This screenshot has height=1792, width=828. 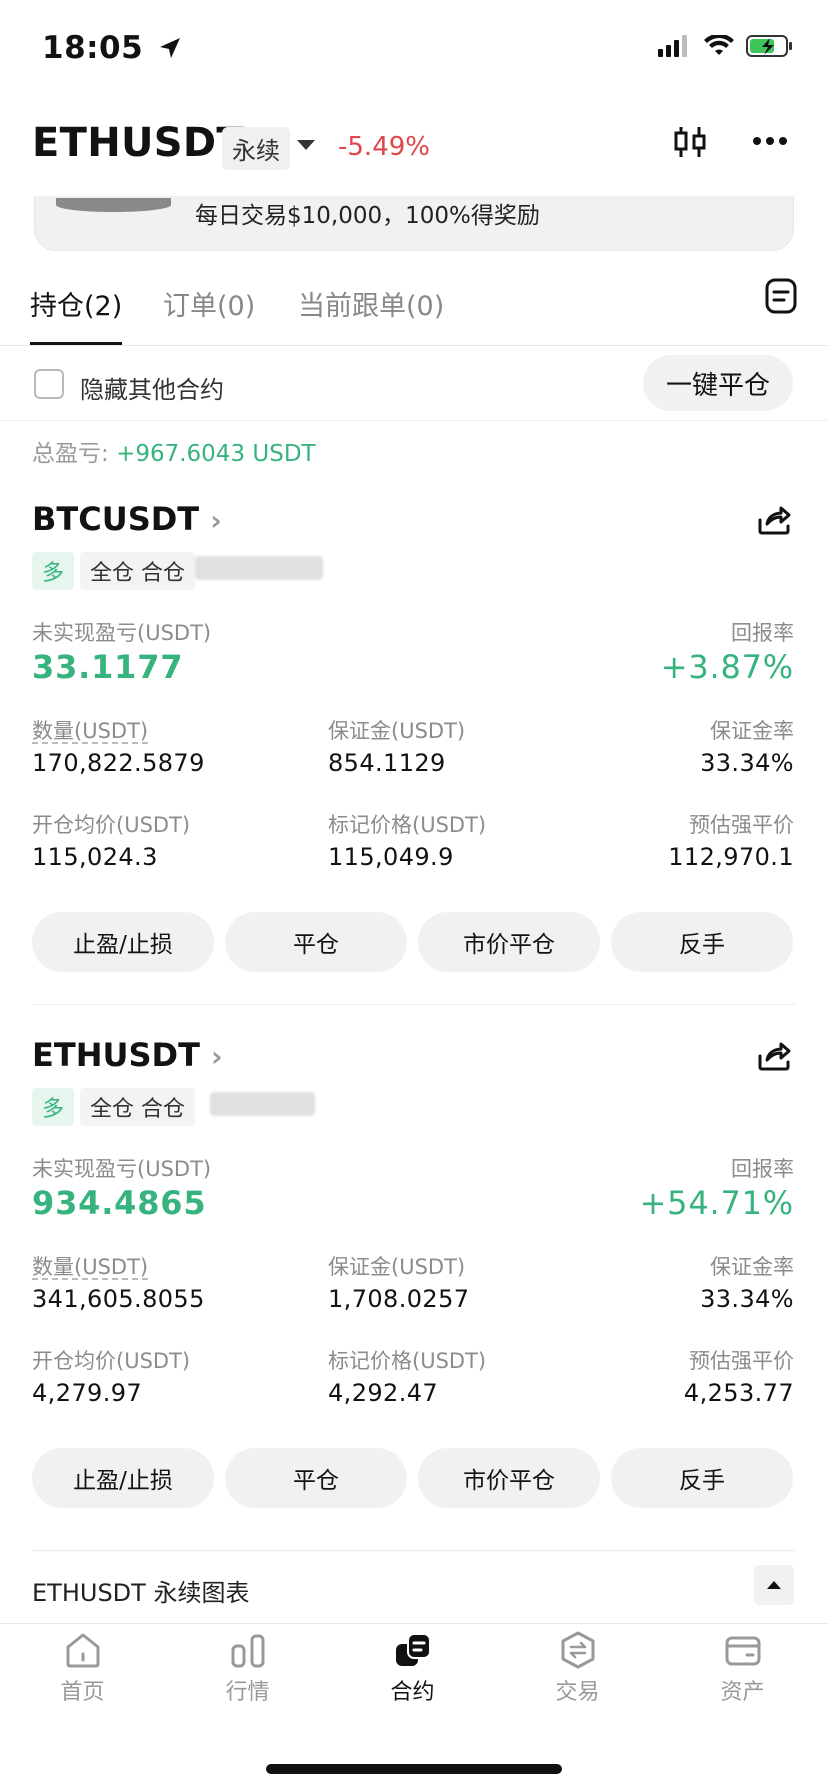 I want to click on filter-divider, so click(x=414, y=420).